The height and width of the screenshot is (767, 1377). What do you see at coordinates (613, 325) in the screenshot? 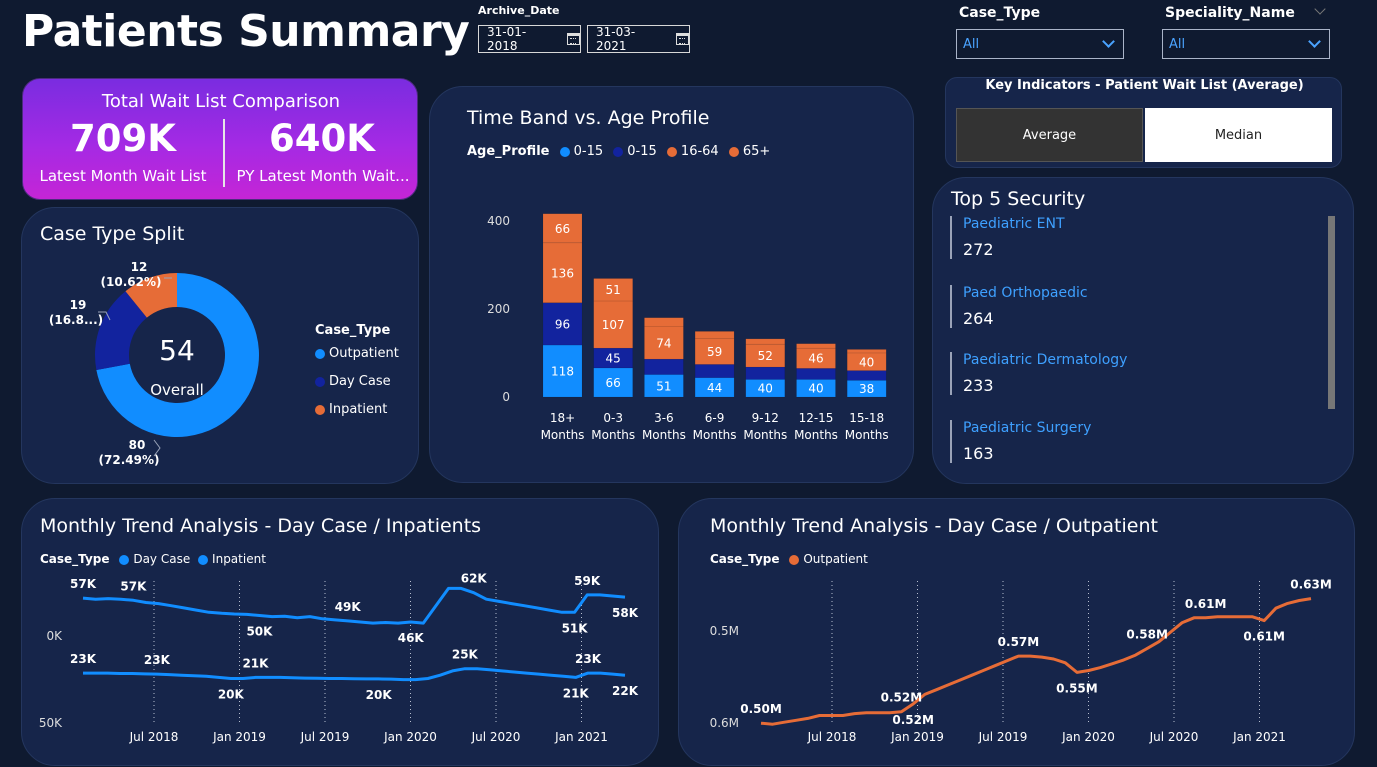
I see `bar-data-label: 107` at bounding box center [613, 325].